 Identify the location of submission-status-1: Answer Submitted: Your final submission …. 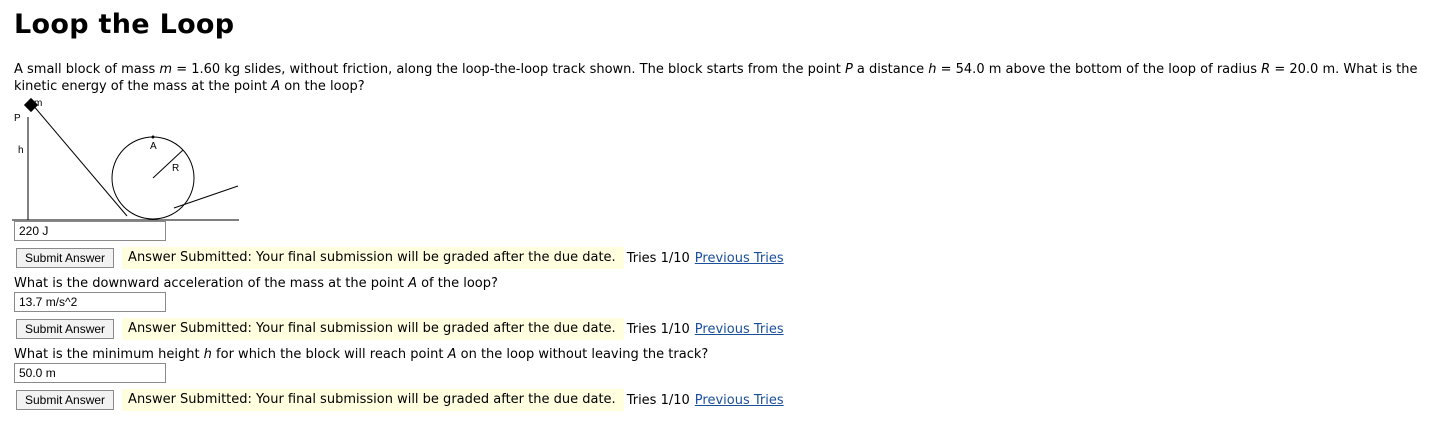
(373, 258).